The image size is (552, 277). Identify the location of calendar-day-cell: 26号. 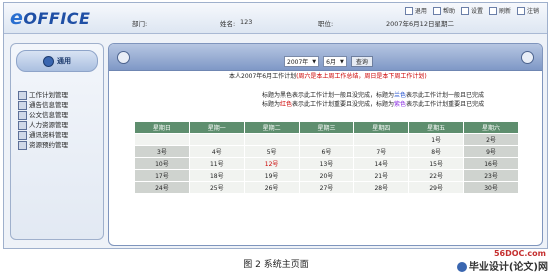
(271, 187).